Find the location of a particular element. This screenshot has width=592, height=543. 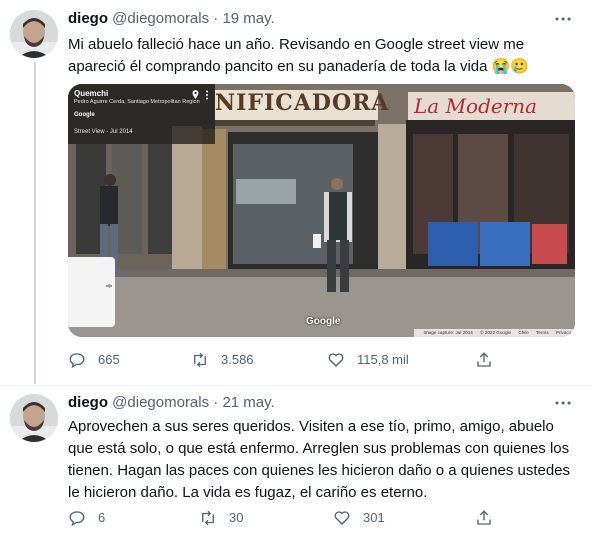

reply-button: 6 is located at coordinates (86, 518).